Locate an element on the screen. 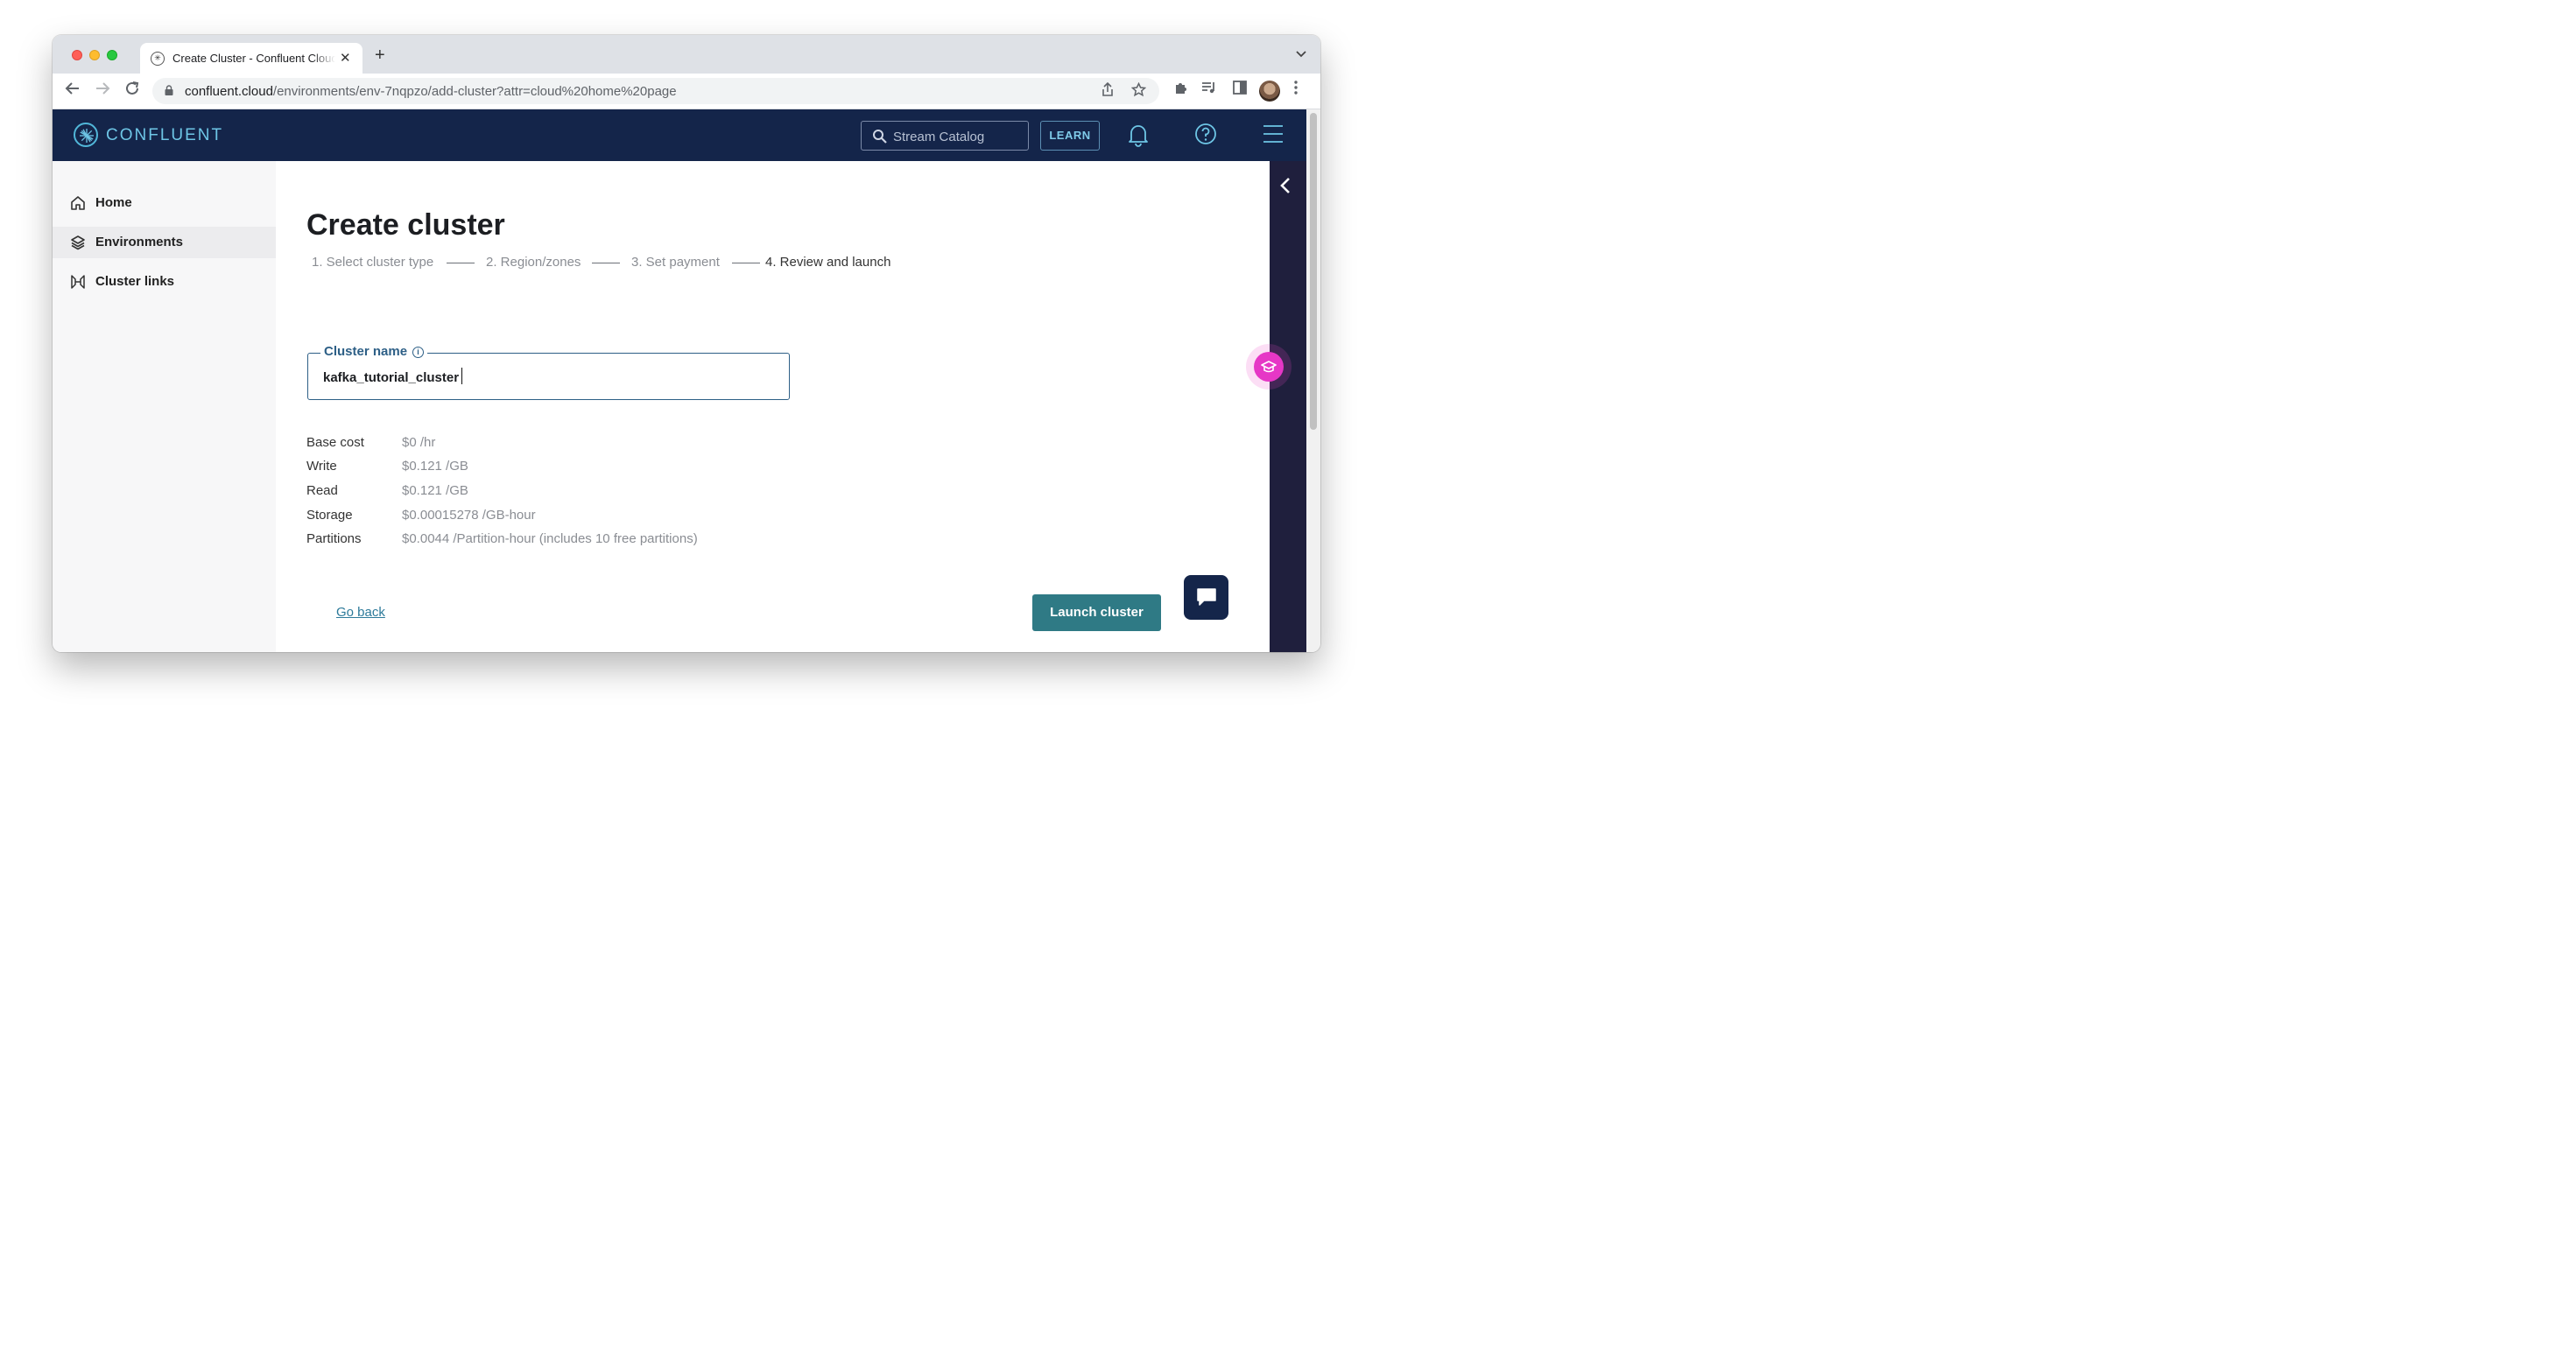 This screenshot has height=1355, width=2576. cluster-name-input is located at coordinates (546, 377).